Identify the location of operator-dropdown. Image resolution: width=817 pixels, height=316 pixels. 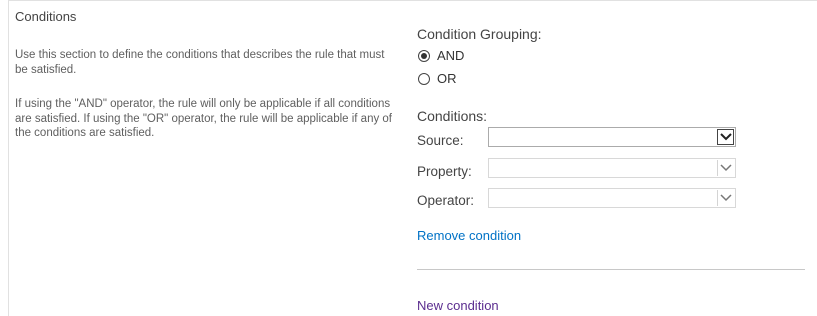
(612, 198).